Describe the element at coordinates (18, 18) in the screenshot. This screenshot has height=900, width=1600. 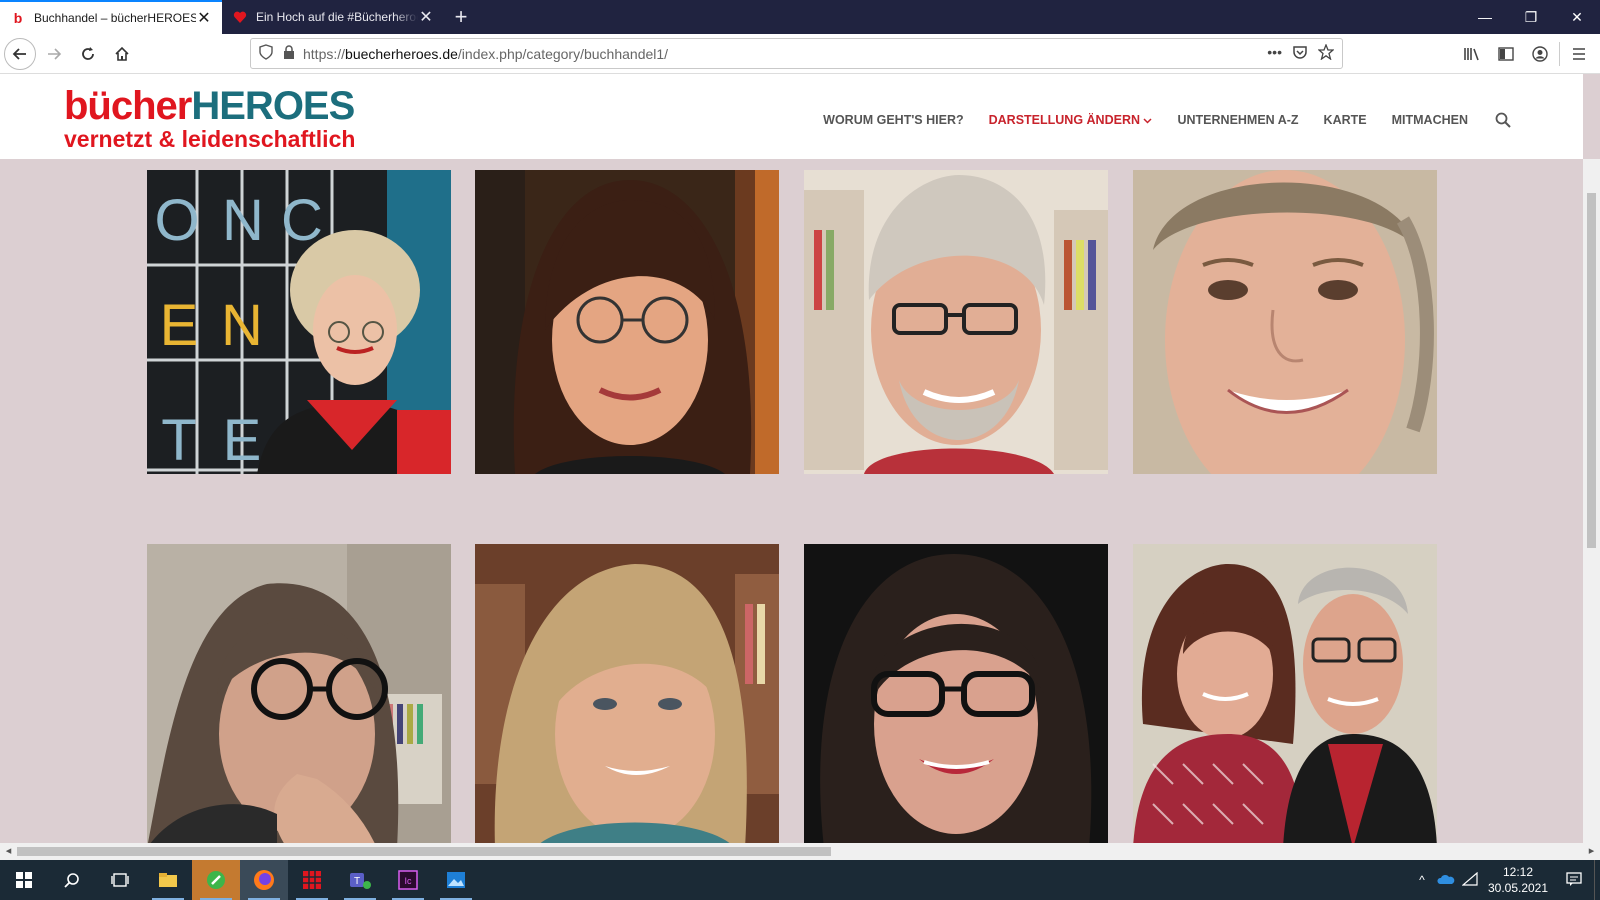
I see `site-favicon-icon: b` at that location.